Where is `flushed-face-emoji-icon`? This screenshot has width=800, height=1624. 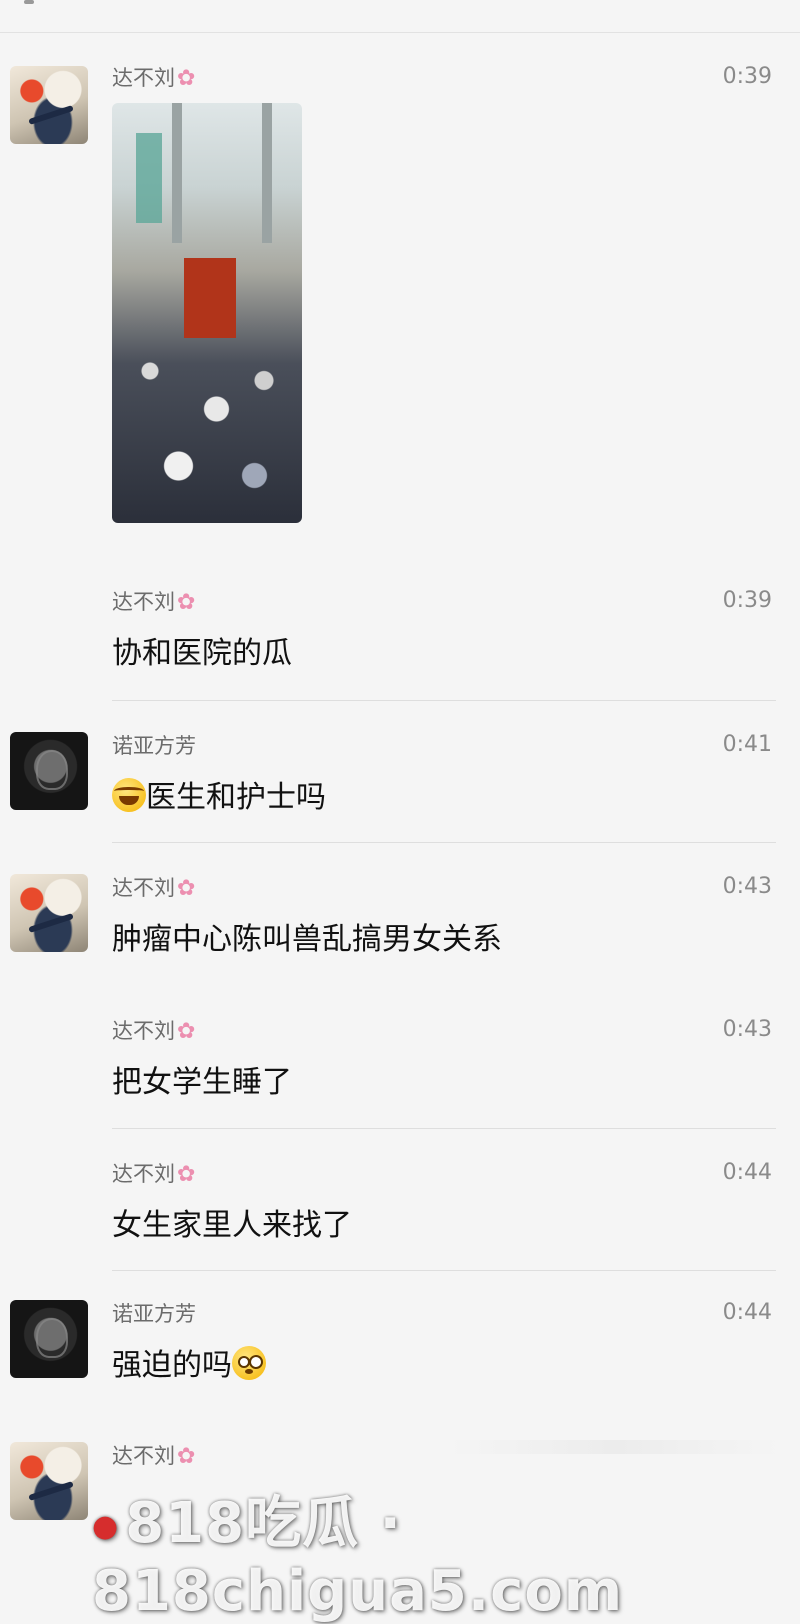
flushed-face-emoji-icon is located at coordinates (249, 1363).